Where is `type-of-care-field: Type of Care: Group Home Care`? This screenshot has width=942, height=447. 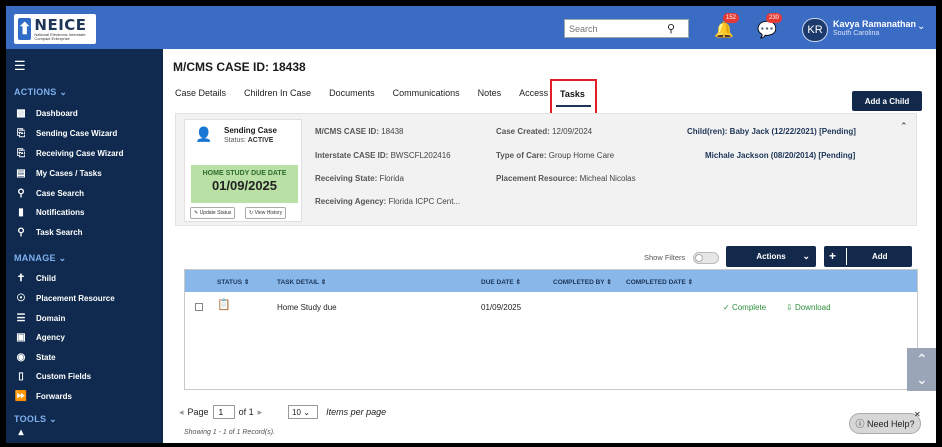
type-of-care-field: Type of Care: Group Home Care is located at coordinates (555, 155).